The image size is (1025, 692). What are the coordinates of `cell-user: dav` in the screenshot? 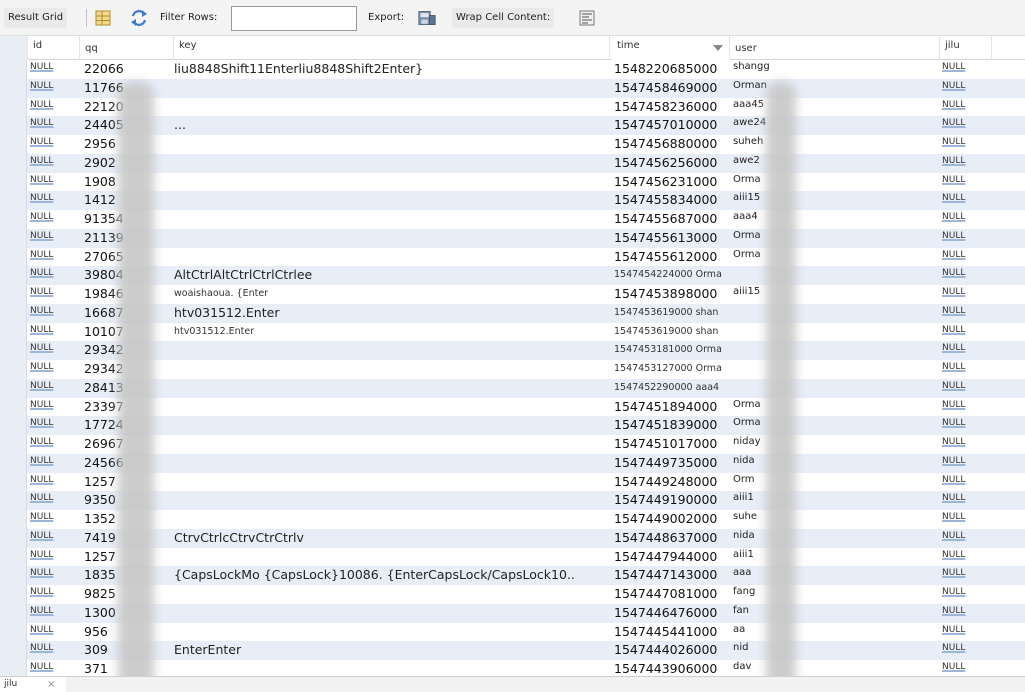 It's located at (837, 668).